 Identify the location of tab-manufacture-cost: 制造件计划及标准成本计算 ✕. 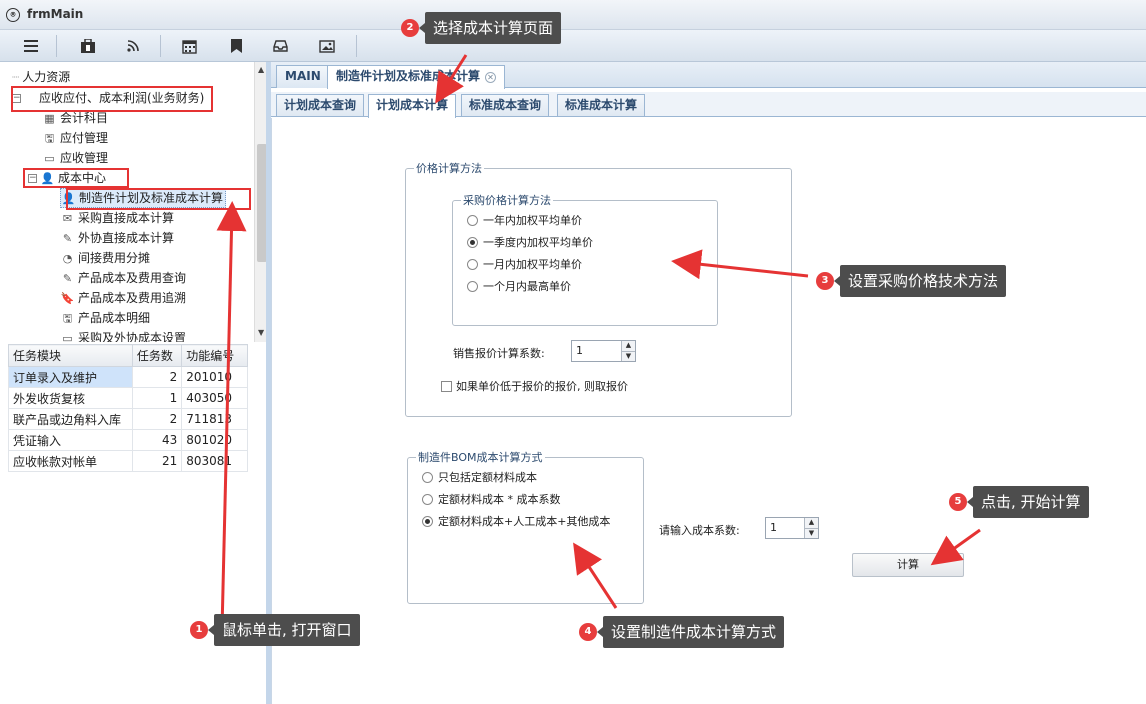
(416, 77).